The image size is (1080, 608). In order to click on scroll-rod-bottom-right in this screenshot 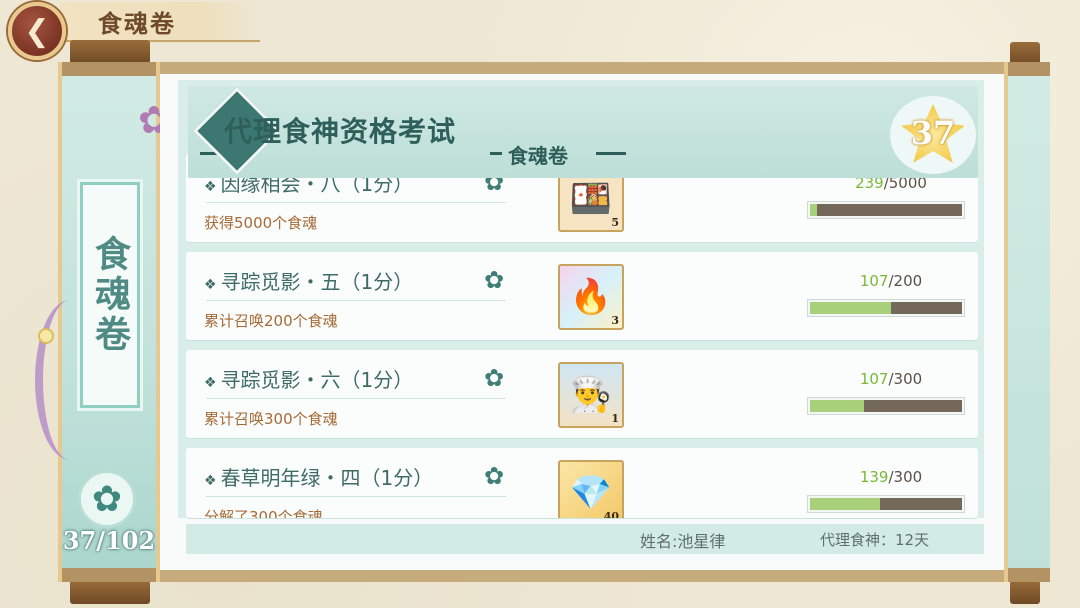, I will do `click(1025, 592)`.